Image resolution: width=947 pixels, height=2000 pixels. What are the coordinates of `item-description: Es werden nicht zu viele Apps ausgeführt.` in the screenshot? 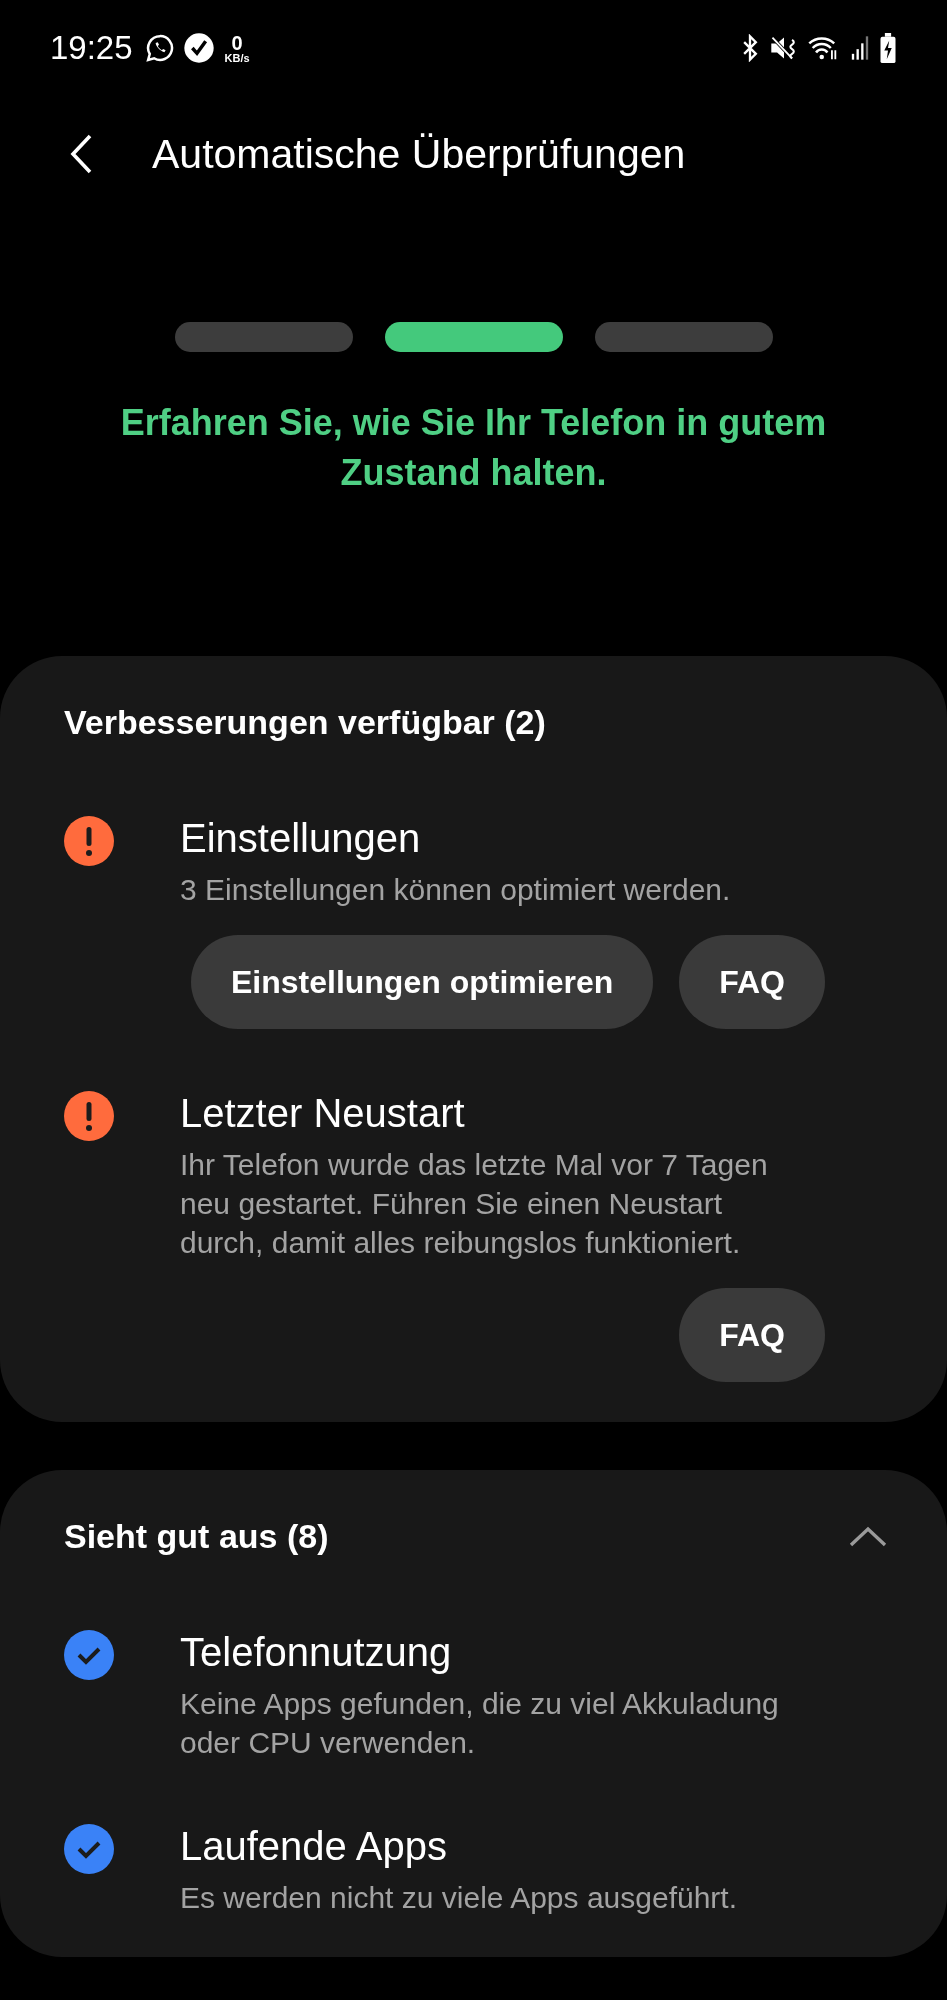 It's located at (459, 1898).